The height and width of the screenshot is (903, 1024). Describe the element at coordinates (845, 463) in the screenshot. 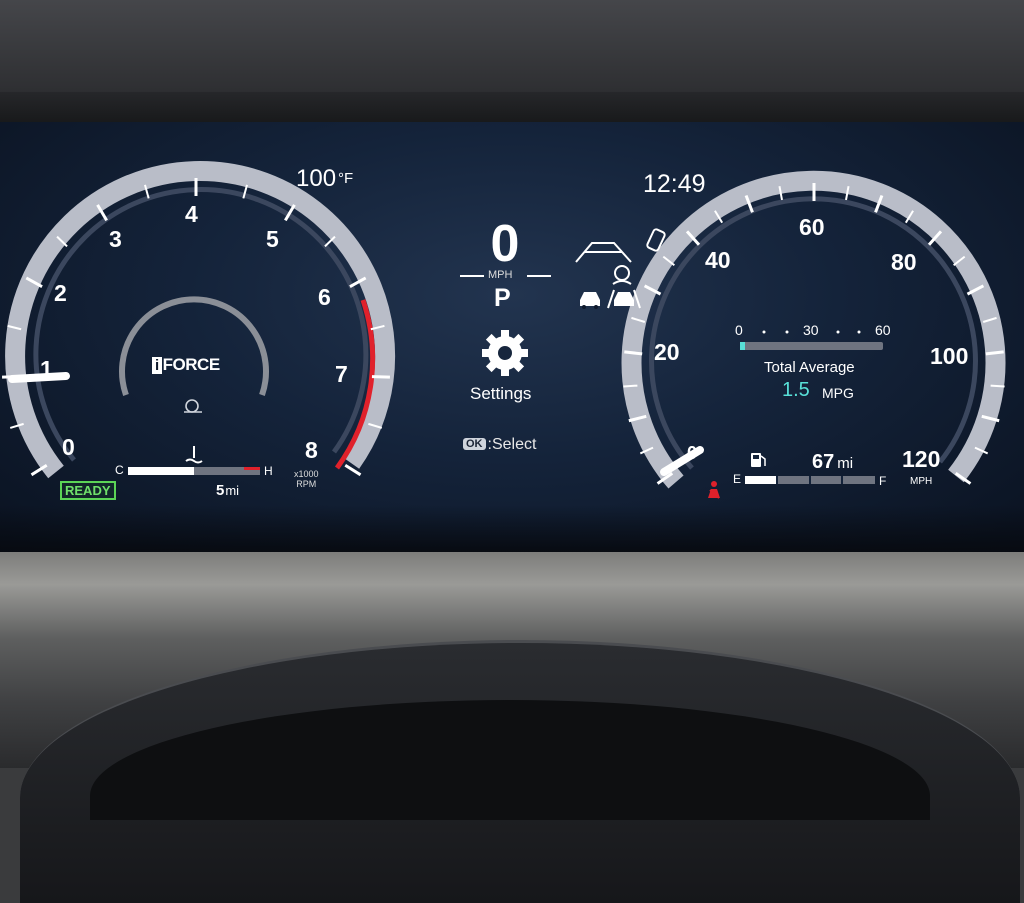

I see `fuel-range-unit: mi` at that location.